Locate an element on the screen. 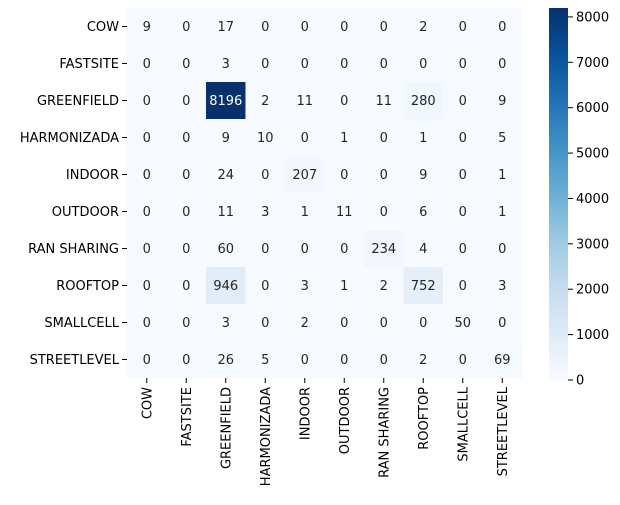 Image resolution: width=620 pixels, height=505 pixels. cell-value-label: 946 is located at coordinates (225, 286).